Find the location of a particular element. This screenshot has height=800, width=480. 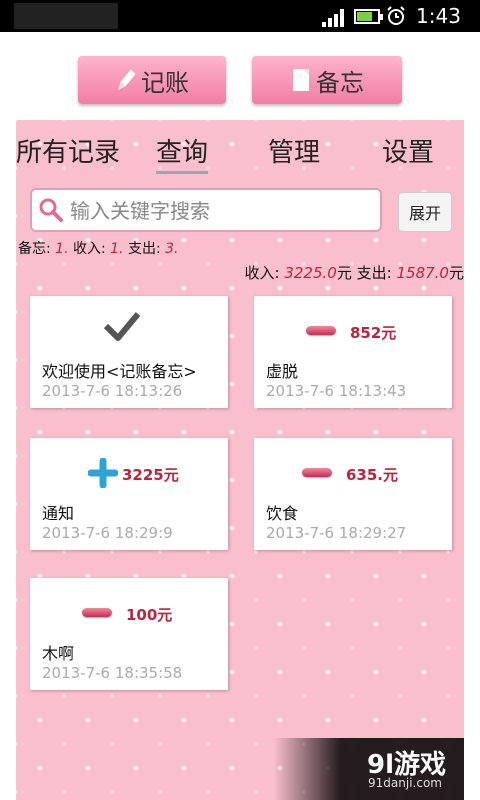

totals-summary: 收入: 3225.0元 支出: 1587.0元 is located at coordinates (355, 272).